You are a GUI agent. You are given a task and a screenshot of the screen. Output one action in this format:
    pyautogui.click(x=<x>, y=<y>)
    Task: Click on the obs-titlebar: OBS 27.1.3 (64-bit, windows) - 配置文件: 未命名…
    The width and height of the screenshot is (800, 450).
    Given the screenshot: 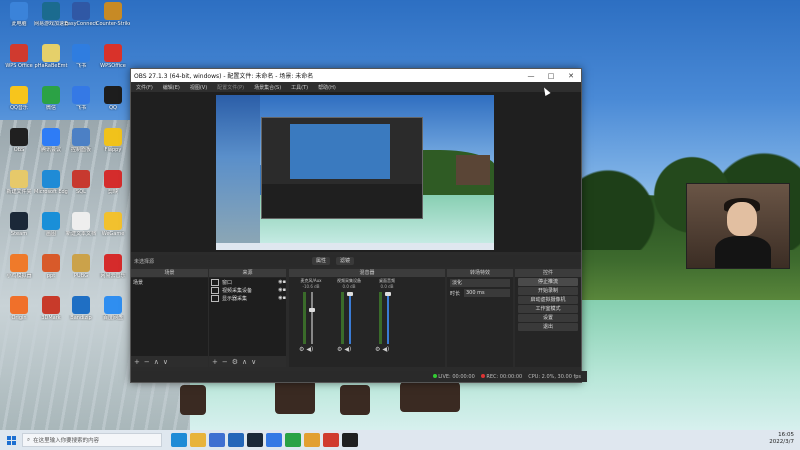 What is the action you would take?
    pyautogui.click(x=356, y=75)
    